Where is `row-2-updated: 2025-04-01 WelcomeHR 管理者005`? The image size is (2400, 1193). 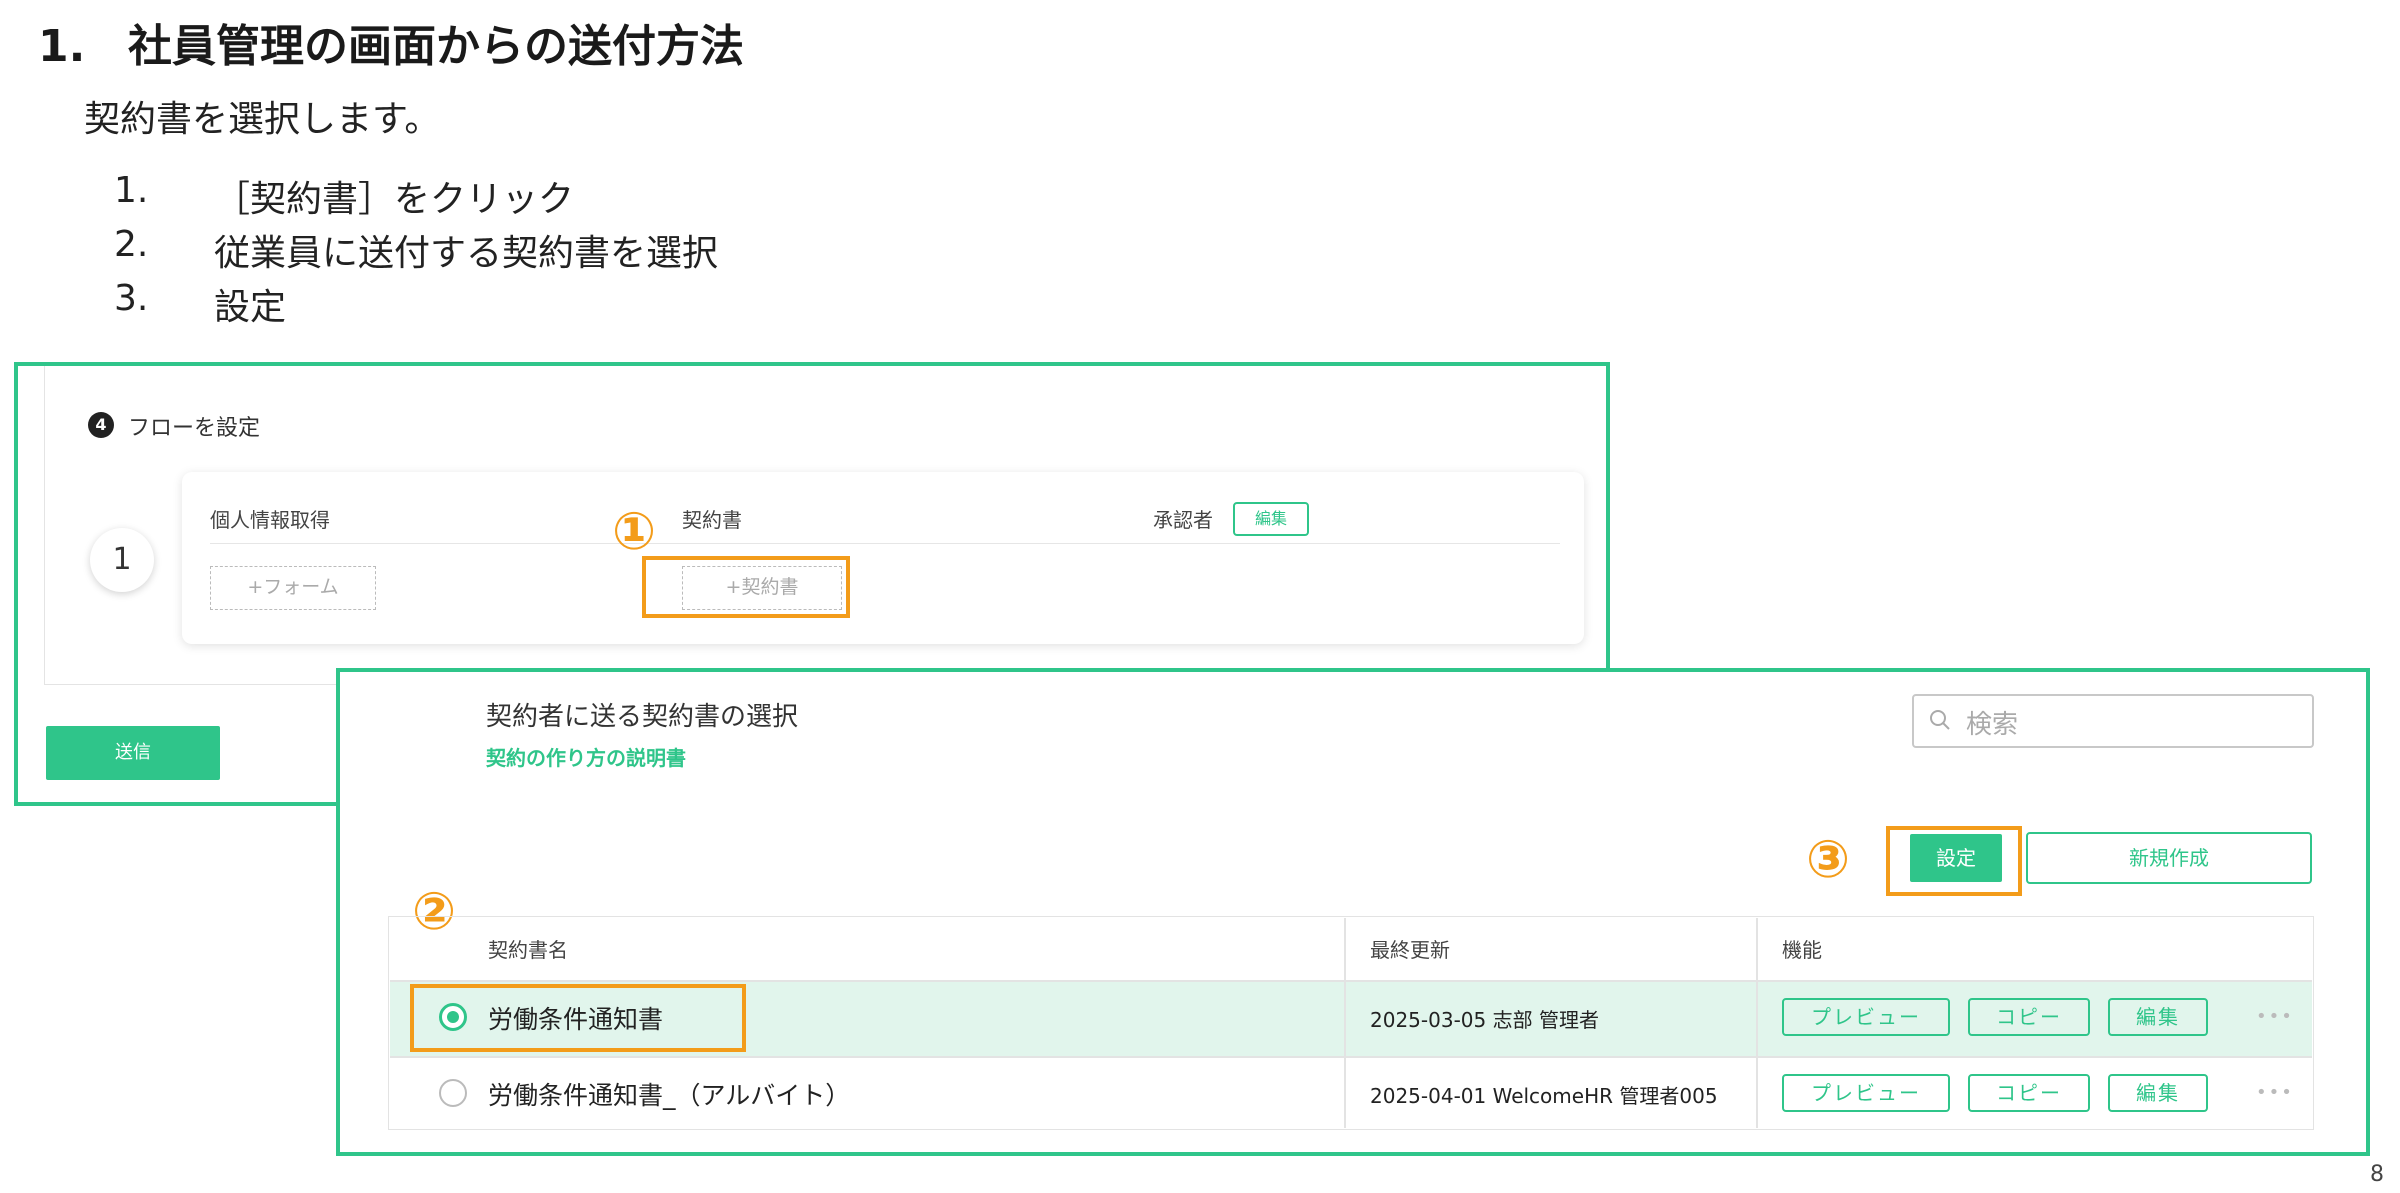 row-2-updated: 2025-04-01 WelcomeHR 管理者005 is located at coordinates (1544, 1096).